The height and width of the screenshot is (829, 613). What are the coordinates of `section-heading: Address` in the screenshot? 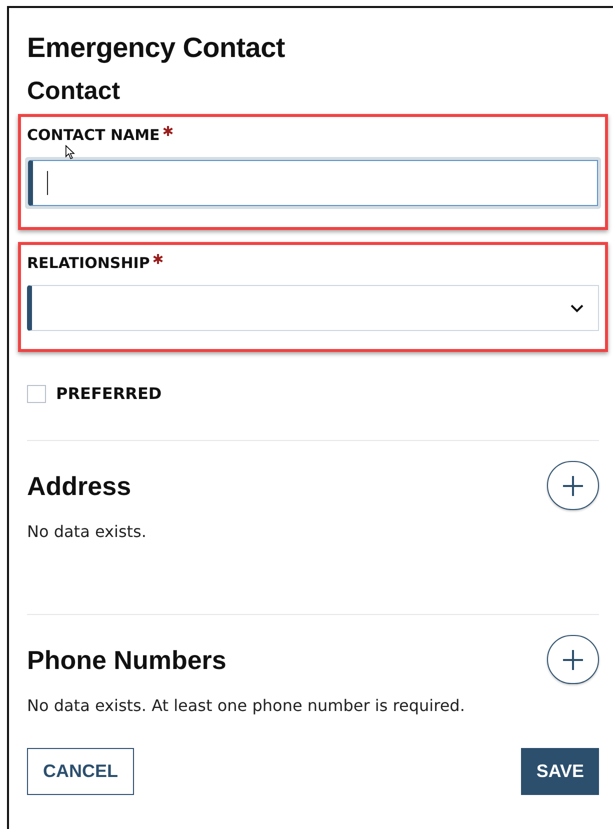 It's located at (79, 485).